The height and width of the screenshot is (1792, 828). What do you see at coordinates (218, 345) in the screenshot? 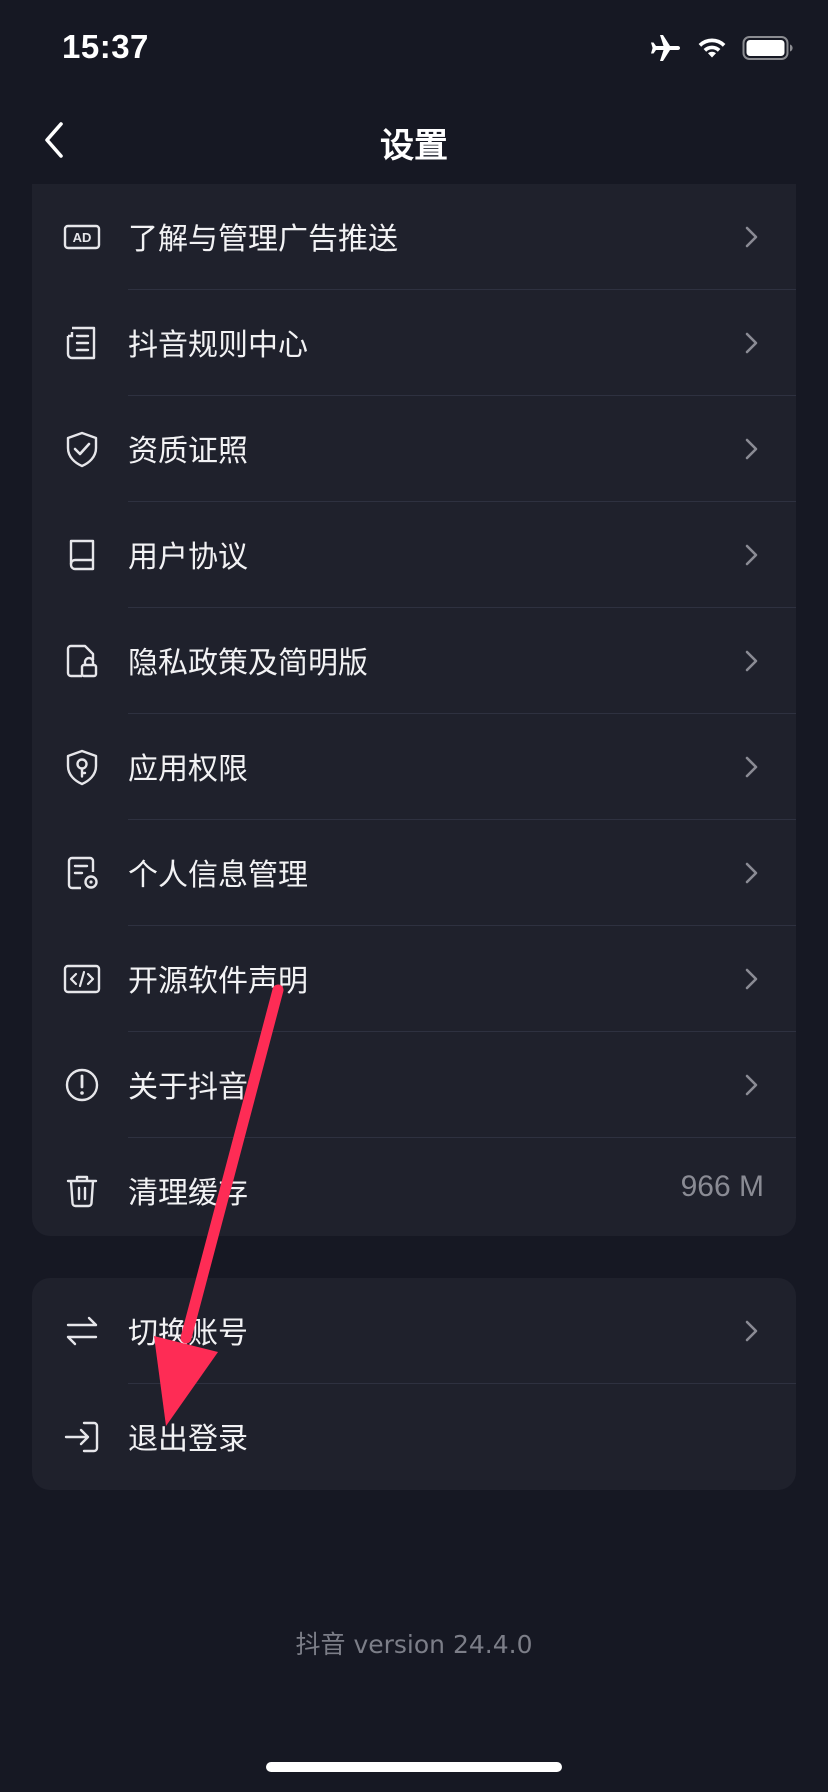
I see `menu-item-label: 抖音规则中心` at bounding box center [218, 345].